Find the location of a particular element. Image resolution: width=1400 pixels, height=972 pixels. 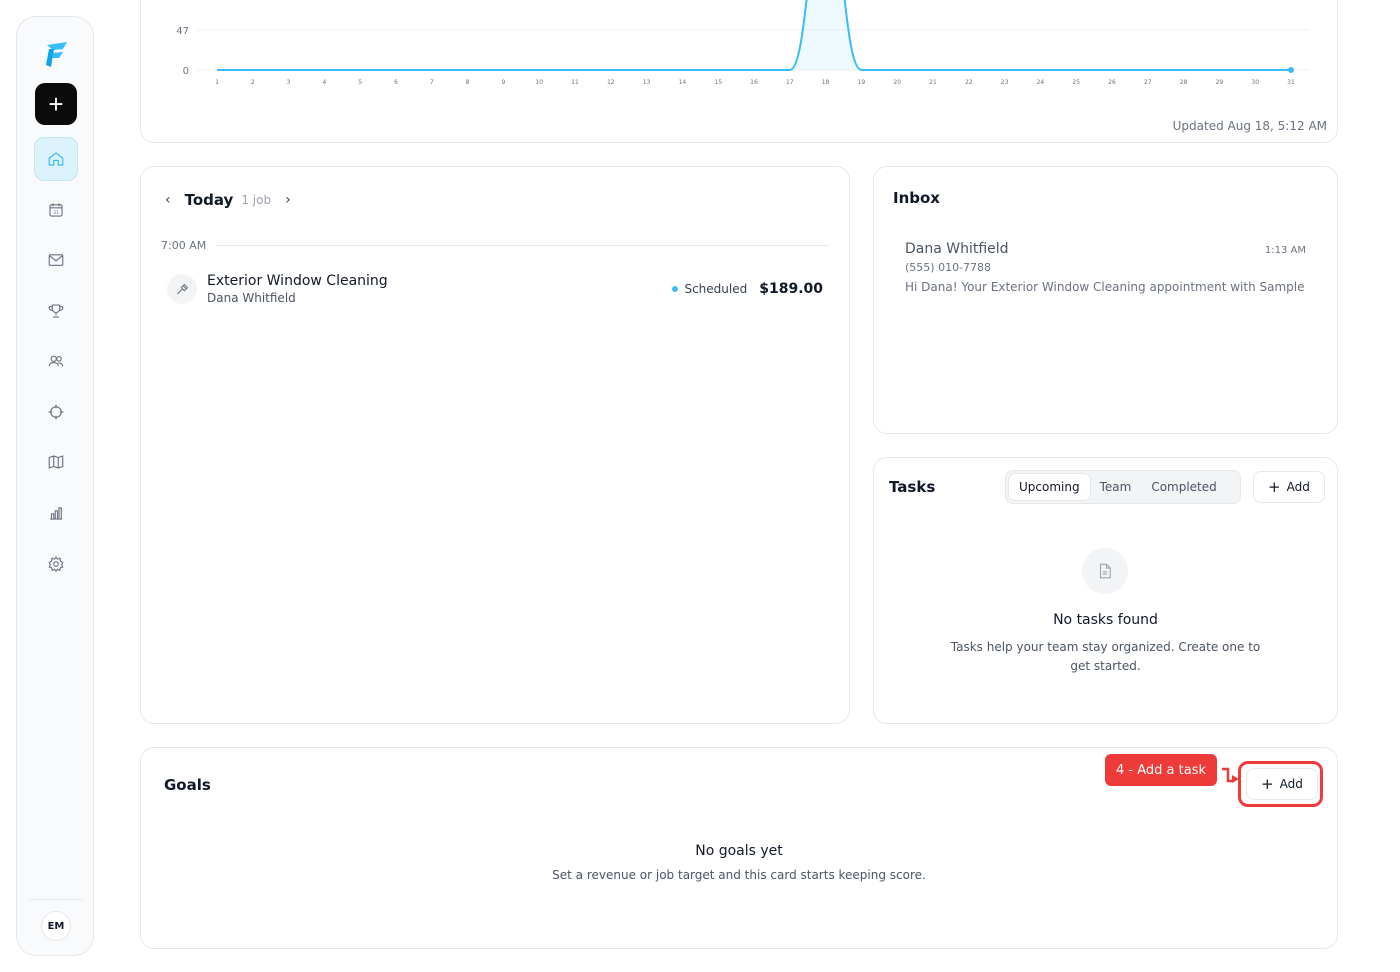

map-icon is located at coordinates (56, 462).